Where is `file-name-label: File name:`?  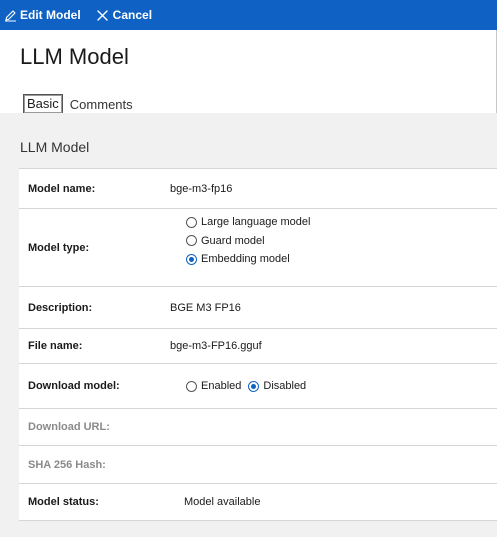
file-name-label: File name: is located at coordinates (55, 346).